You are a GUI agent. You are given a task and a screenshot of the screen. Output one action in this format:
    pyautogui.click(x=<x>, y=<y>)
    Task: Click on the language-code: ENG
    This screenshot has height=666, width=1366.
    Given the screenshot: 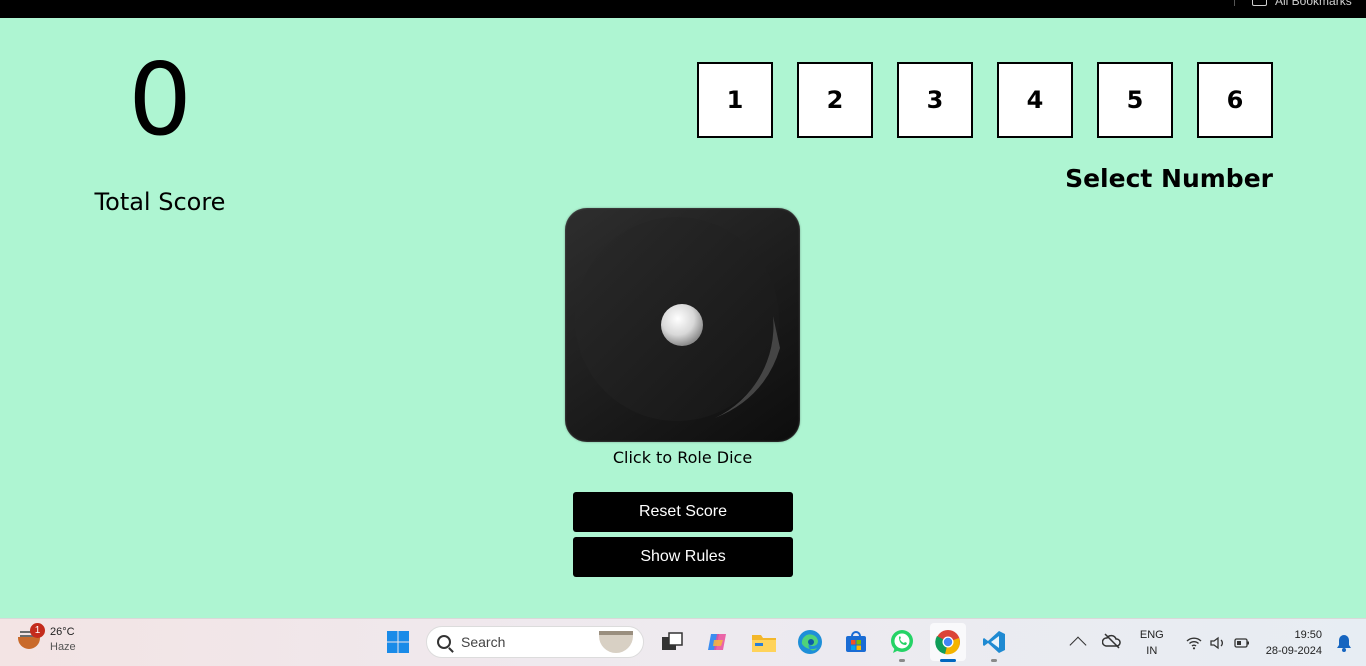 What is the action you would take?
    pyautogui.click(x=1151, y=635)
    